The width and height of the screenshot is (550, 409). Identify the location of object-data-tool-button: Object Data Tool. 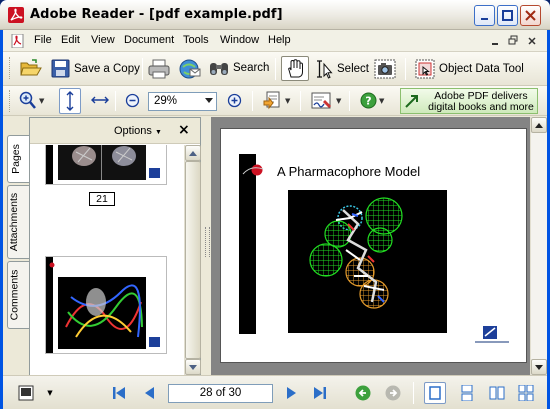
(469, 69).